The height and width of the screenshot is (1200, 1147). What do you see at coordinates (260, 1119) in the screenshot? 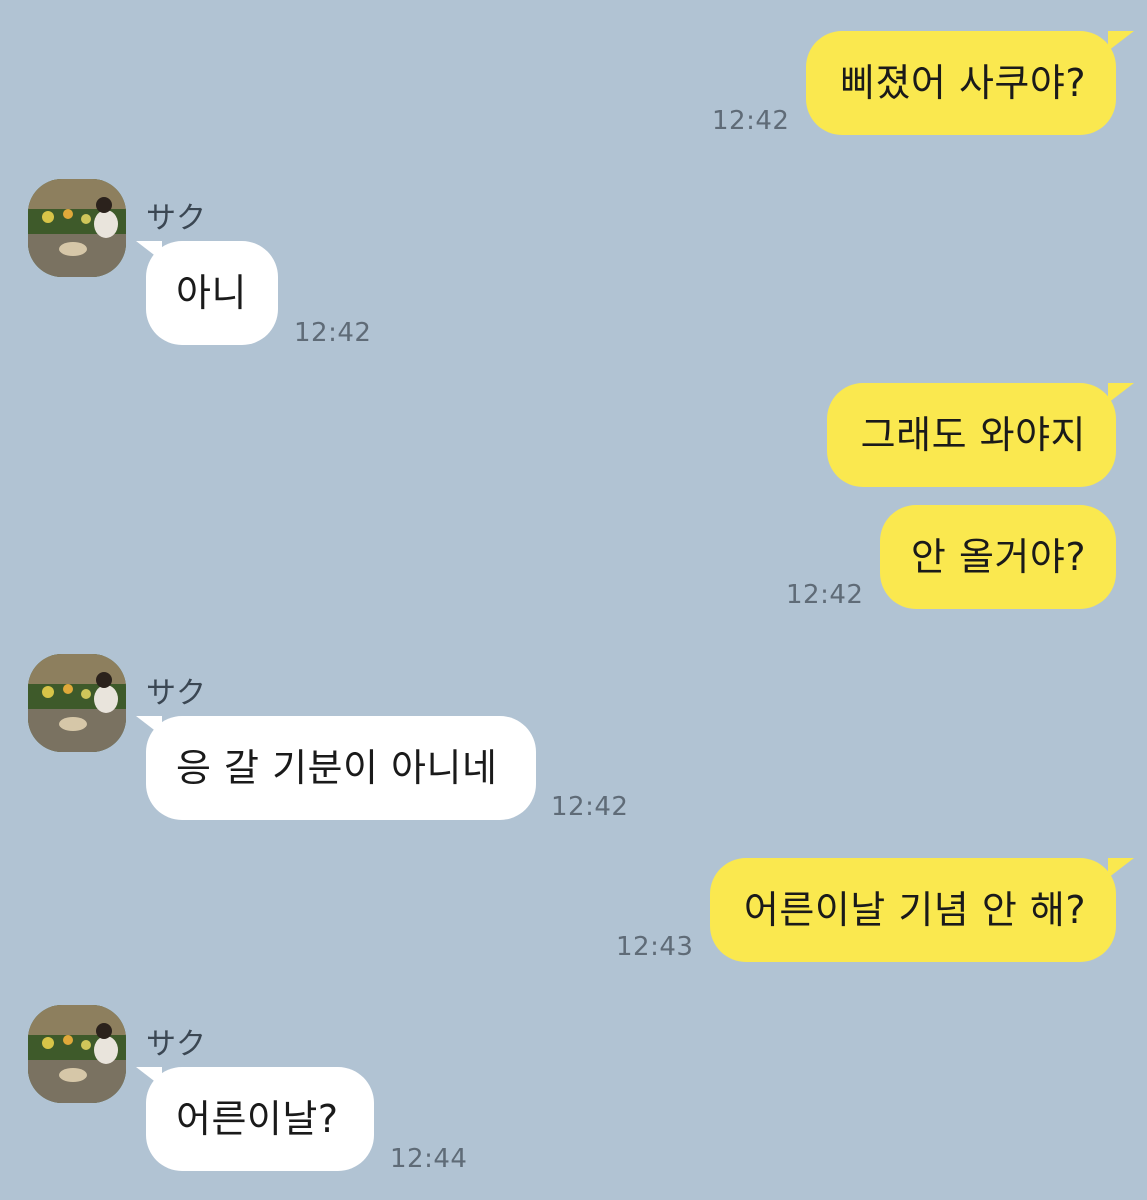
I see `their-message-bubble: 어른이날?` at bounding box center [260, 1119].